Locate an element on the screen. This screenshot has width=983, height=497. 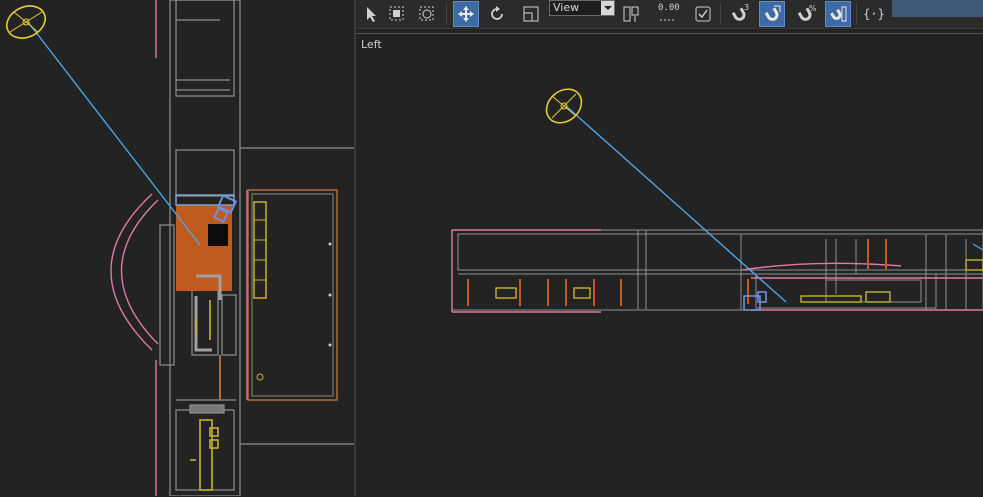
checkbox-window-icon is located at coordinates (703, 14).